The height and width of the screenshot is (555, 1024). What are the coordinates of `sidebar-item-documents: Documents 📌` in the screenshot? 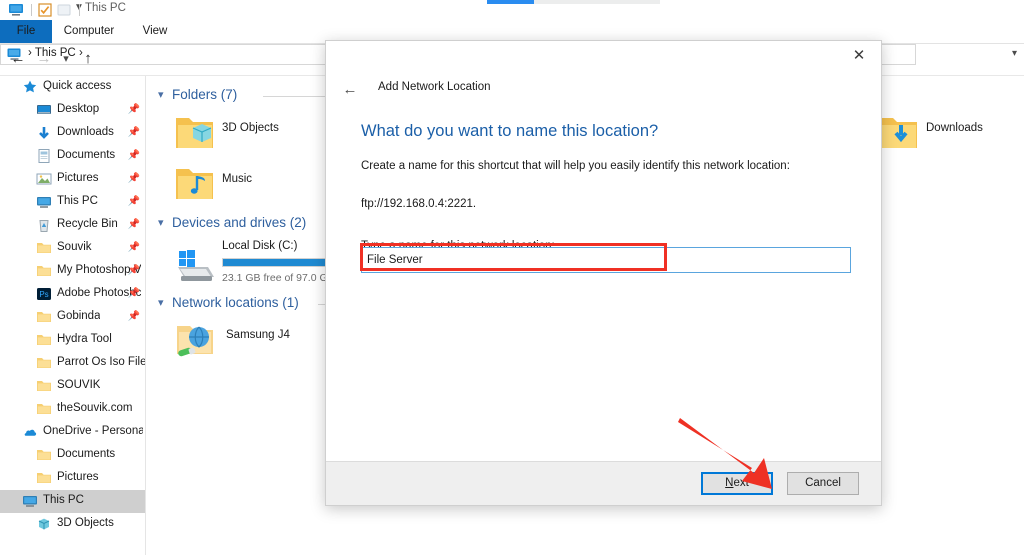 It's located at (73, 156).